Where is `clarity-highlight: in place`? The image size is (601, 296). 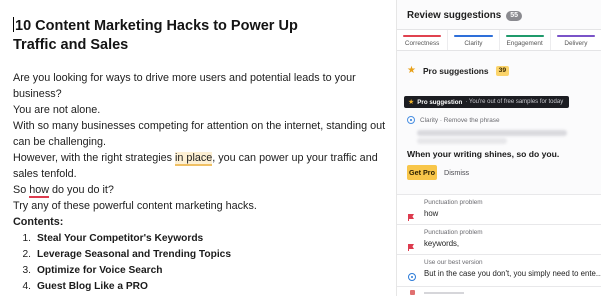 clarity-highlight: in place is located at coordinates (194, 159).